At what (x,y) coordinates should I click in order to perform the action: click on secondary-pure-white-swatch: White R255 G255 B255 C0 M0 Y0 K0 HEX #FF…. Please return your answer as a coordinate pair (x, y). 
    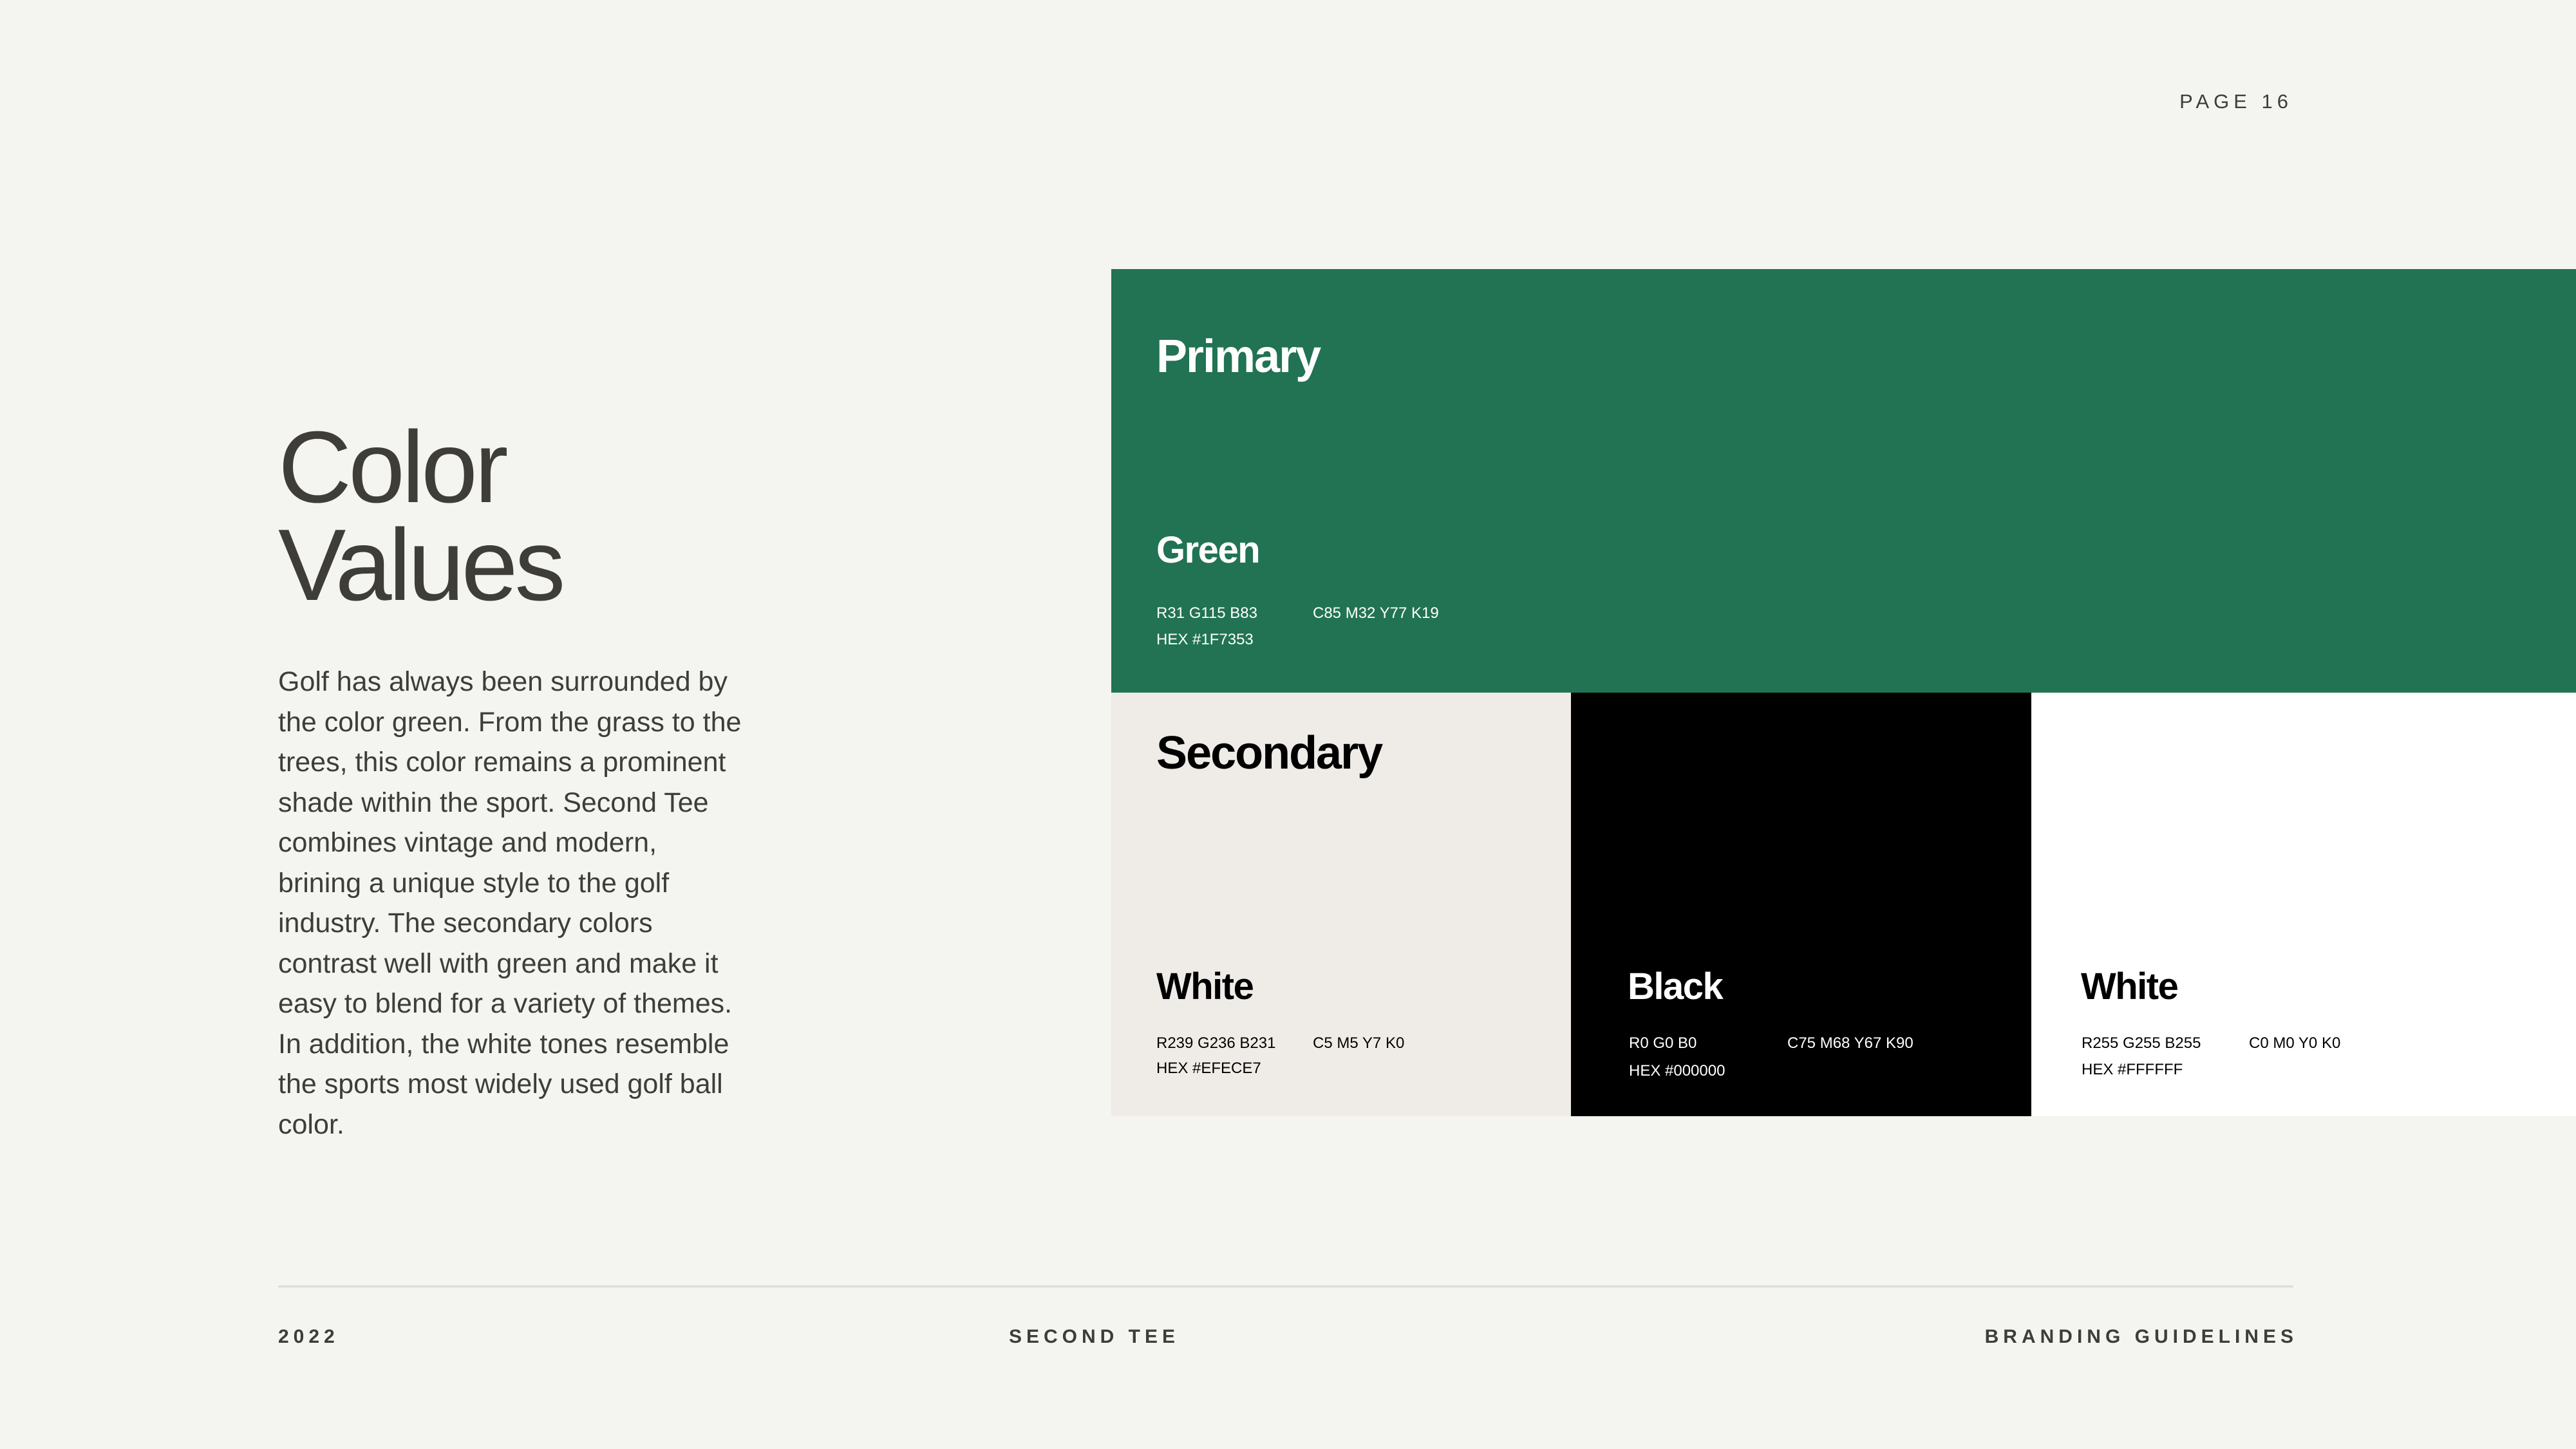
    Looking at the image, I should click on (2303, 904).